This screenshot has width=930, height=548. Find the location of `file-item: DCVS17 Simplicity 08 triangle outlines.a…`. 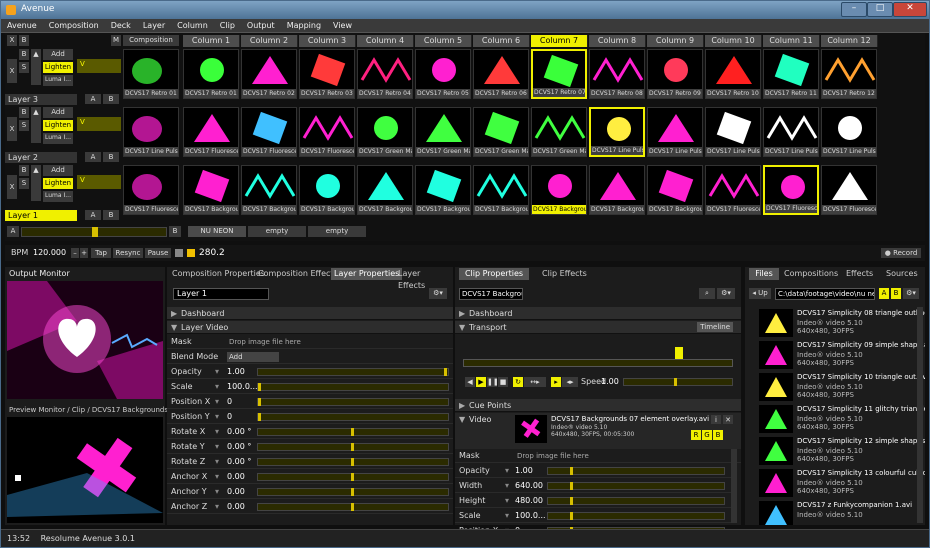

file-item: DCVS17 Simplicity 08 triangle outlines.a… is located at coordinates (835, 323).